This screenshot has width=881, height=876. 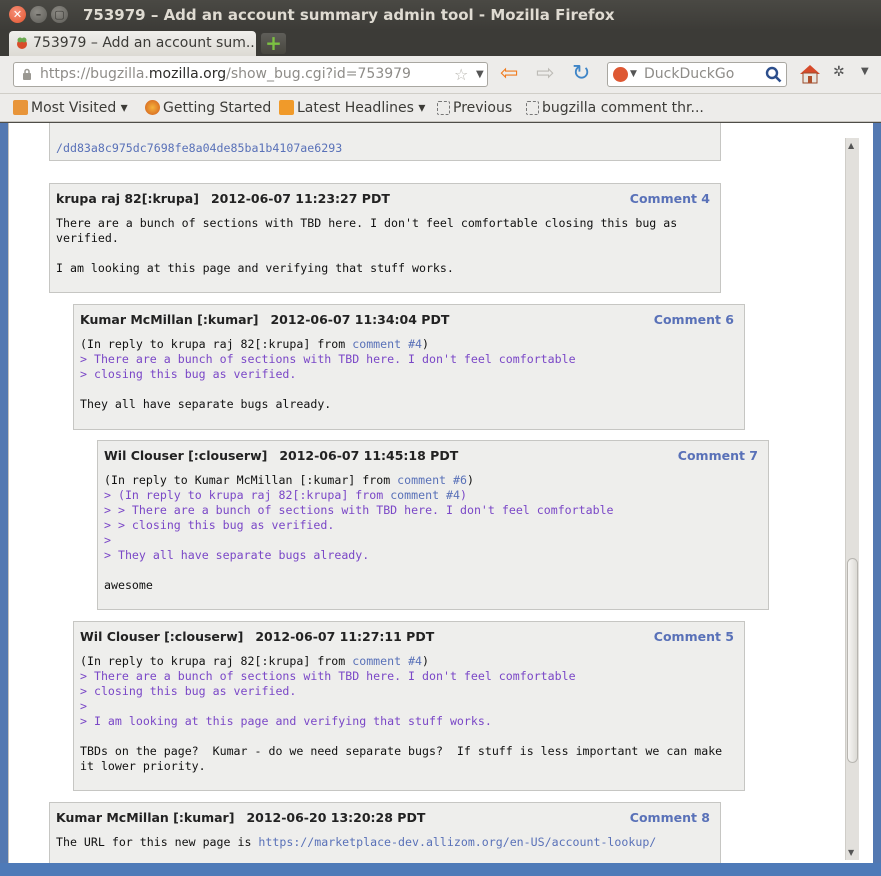 I want to click on comment-number-link: Comment 8, so click(x=670, y=817).